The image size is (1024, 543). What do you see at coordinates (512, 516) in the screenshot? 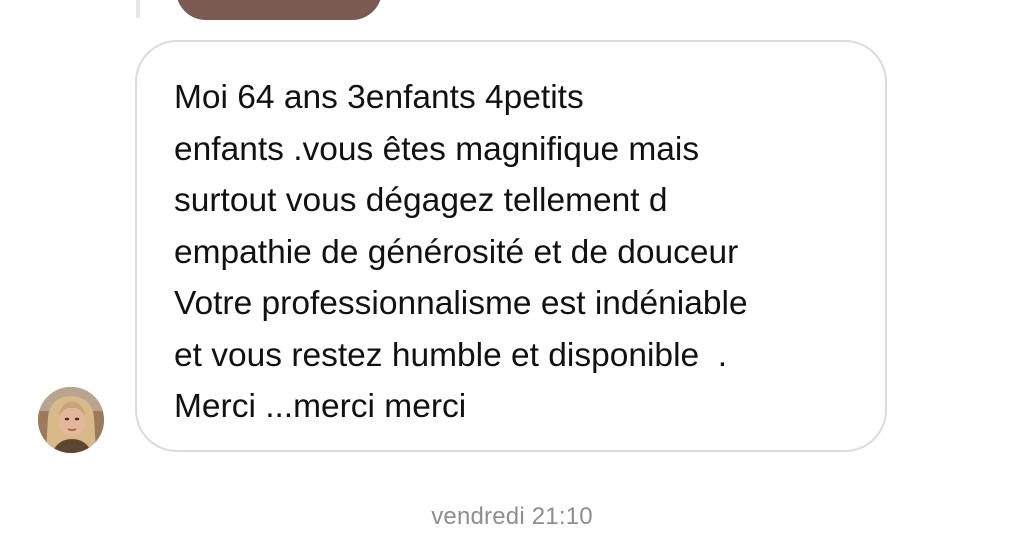
I see `message-timestamp: vendredi 21:10` at bounding box center [512, 516].